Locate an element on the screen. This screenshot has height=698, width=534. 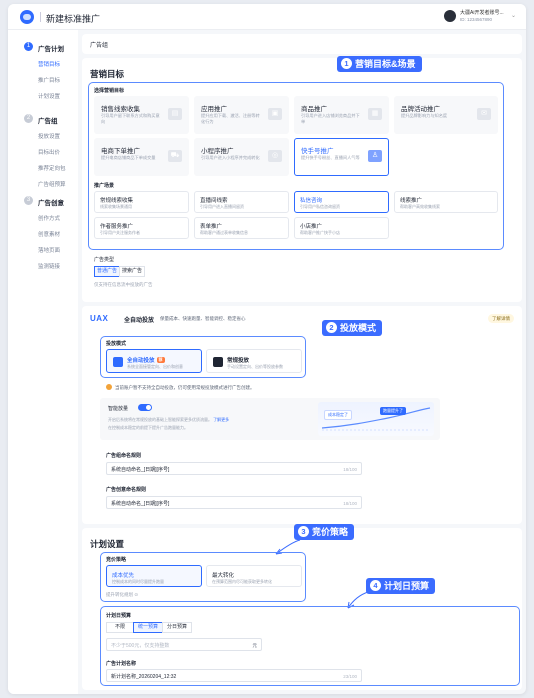
goal-tile-app: 应用推广 提升应用下载、激活、注册等转化行为 ▣ is located at coordinates (241, 115).